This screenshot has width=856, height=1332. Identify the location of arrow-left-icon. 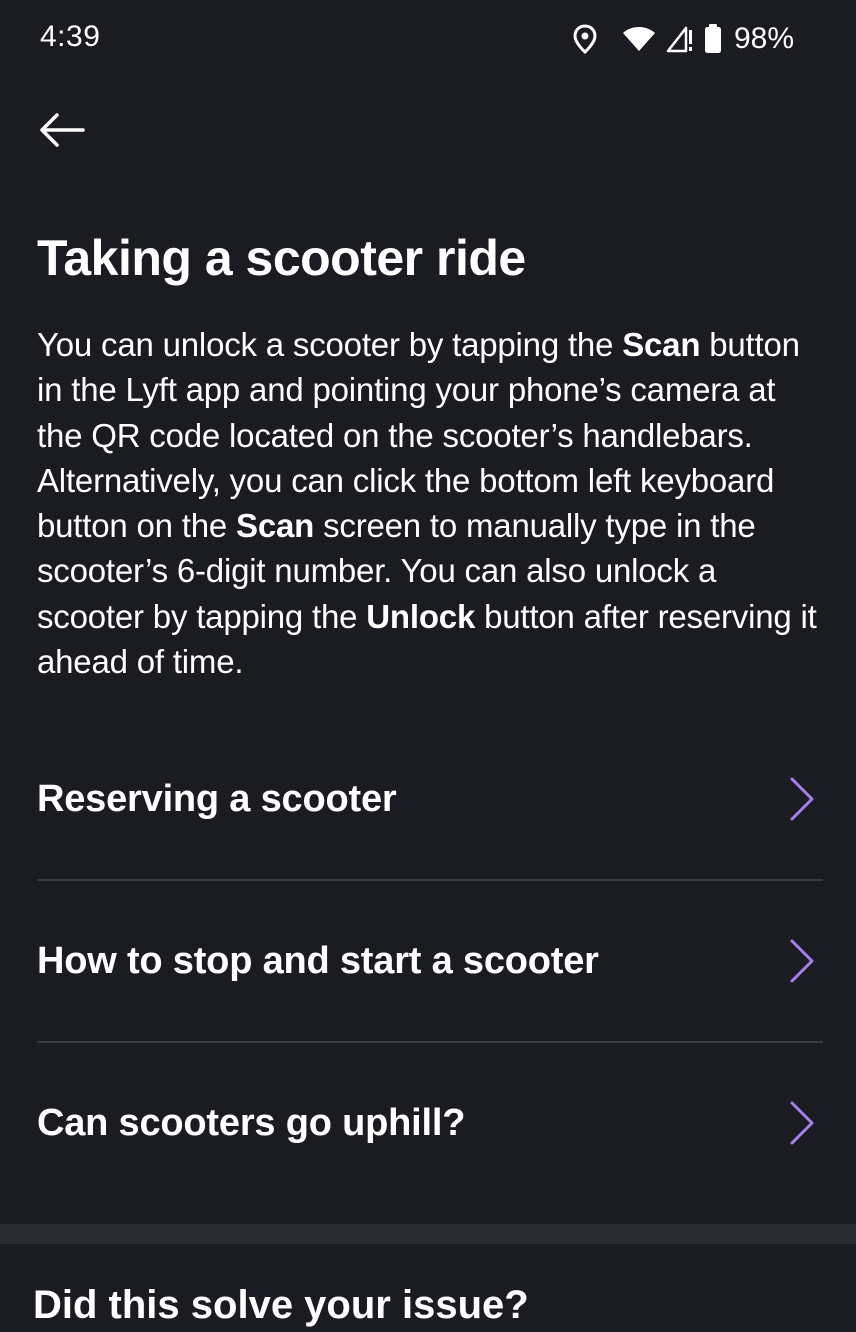
(62, 130).